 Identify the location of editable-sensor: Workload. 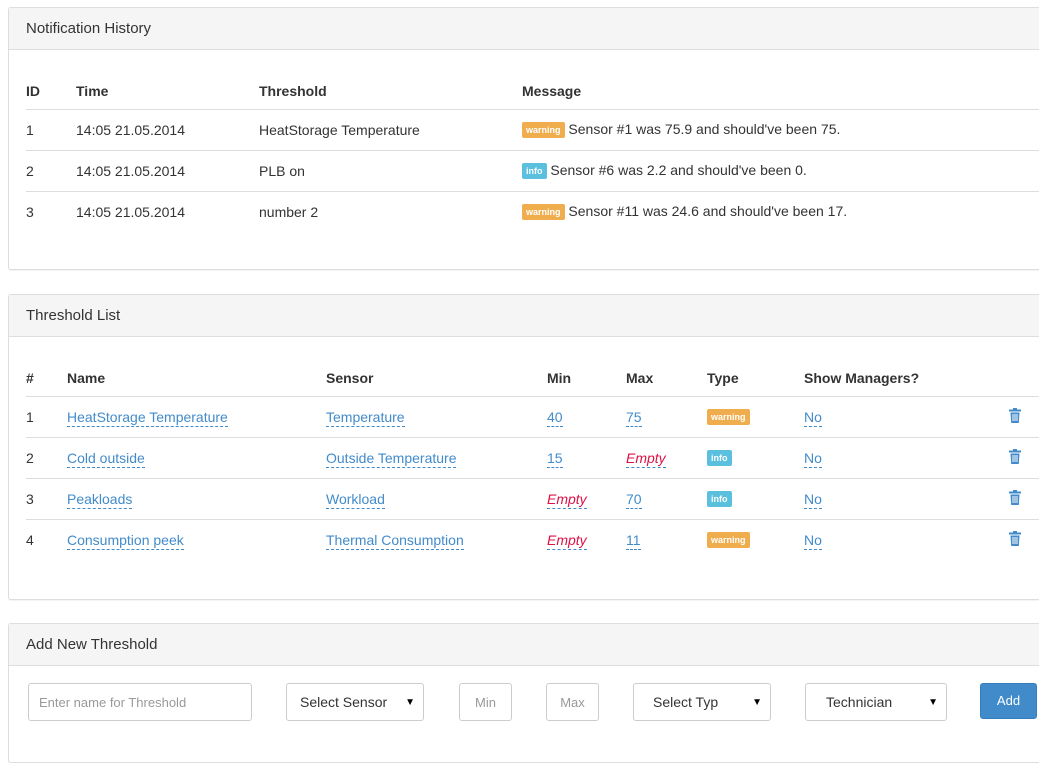
(355, 499).